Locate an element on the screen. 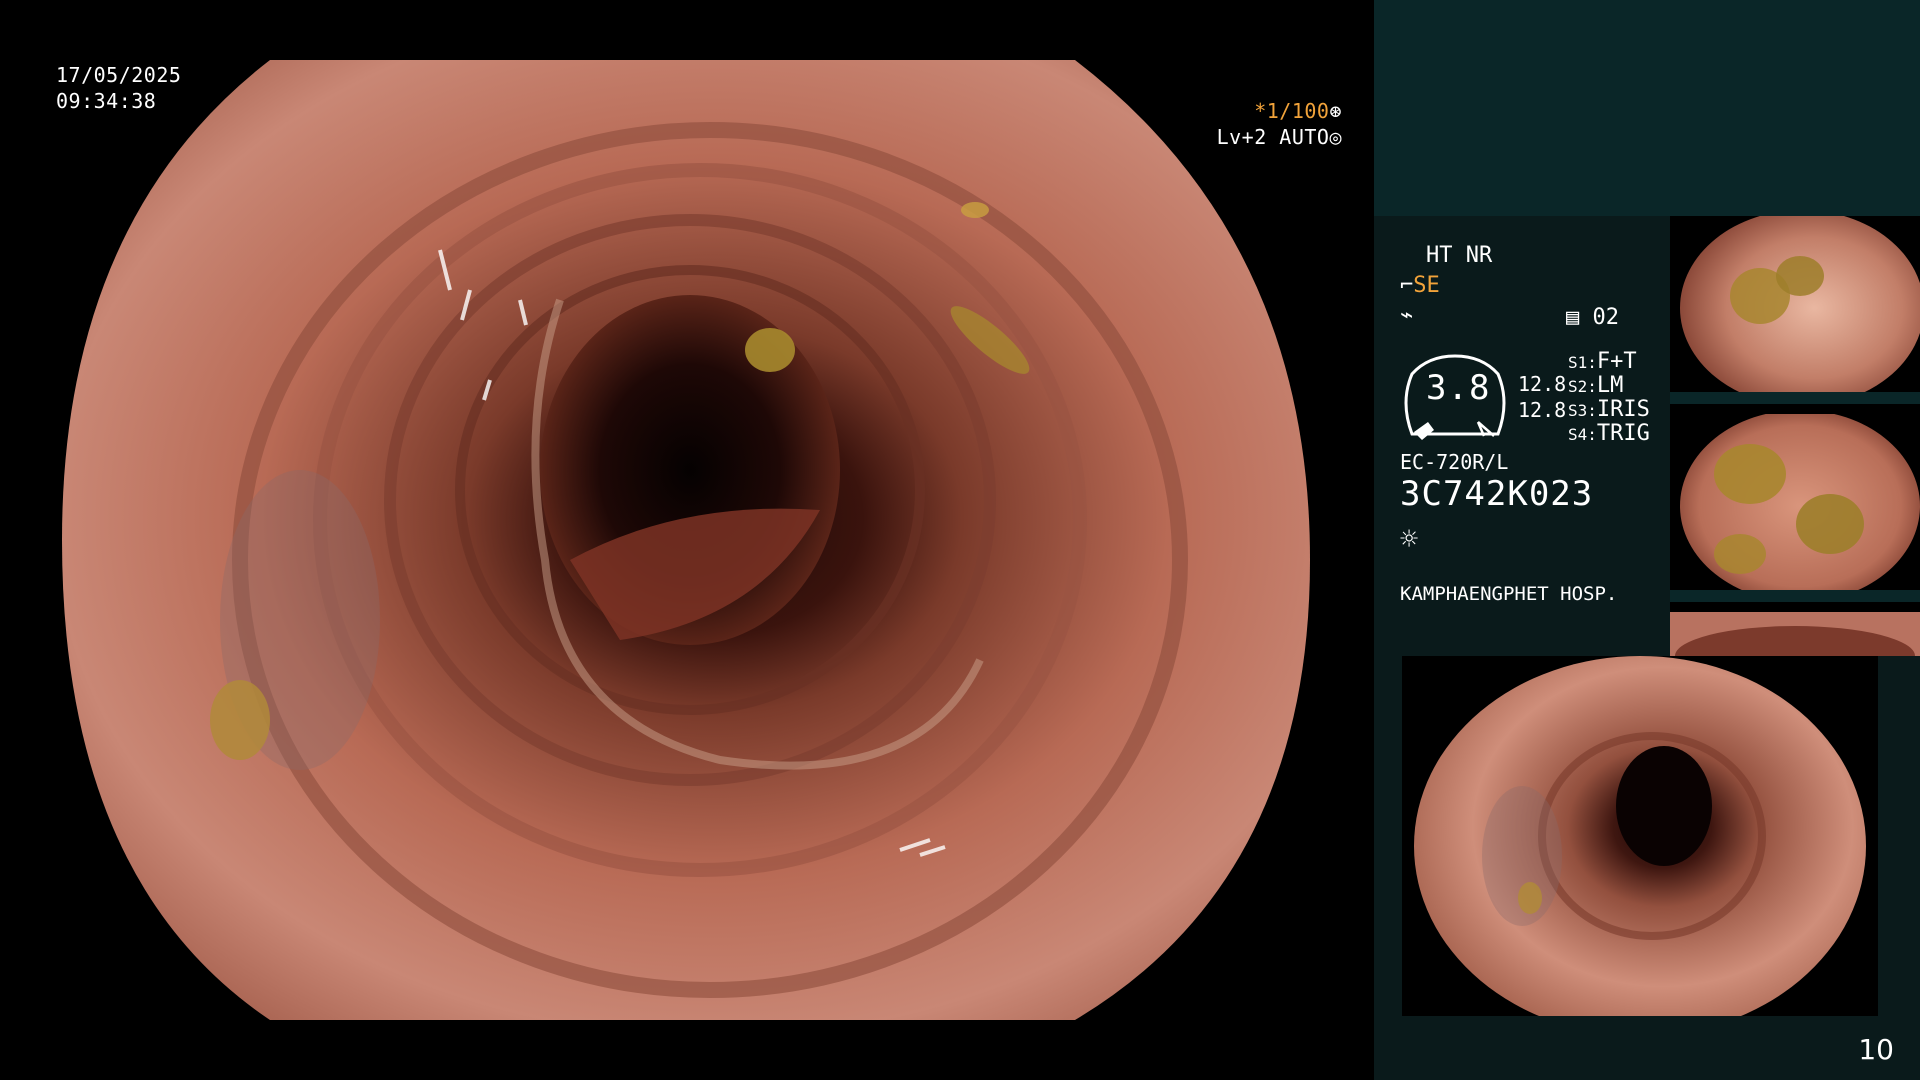  s4-value: TRIG is located at coordinates (1623, 433).